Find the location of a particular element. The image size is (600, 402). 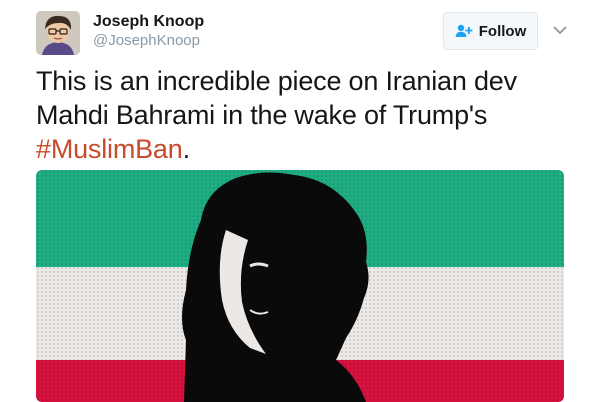

hashtag-link: #MuslimBan is located at coordinates (109, 149).